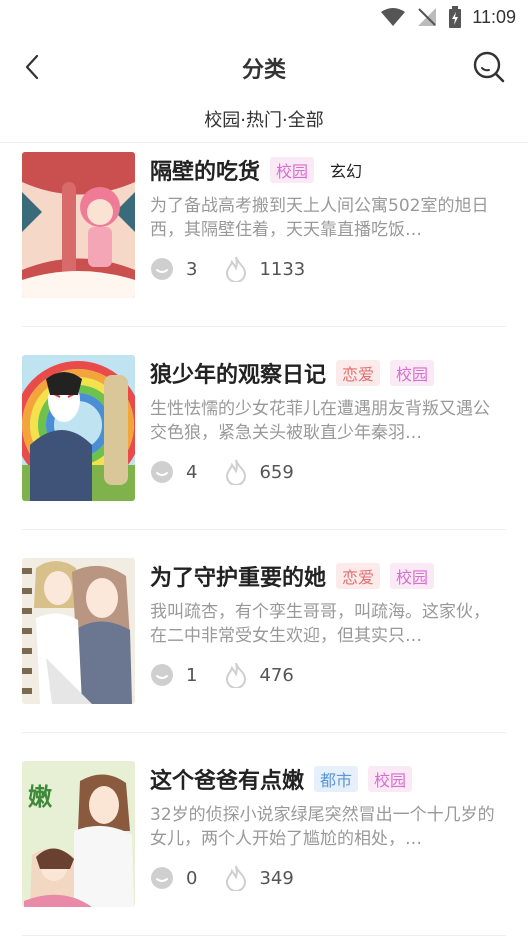 The height and width of the screenshot is (940, 528). What do you see at coordinates (263, 70) in the screenshot?
I see `page-title: 分类` at bounding box center [263, 70].